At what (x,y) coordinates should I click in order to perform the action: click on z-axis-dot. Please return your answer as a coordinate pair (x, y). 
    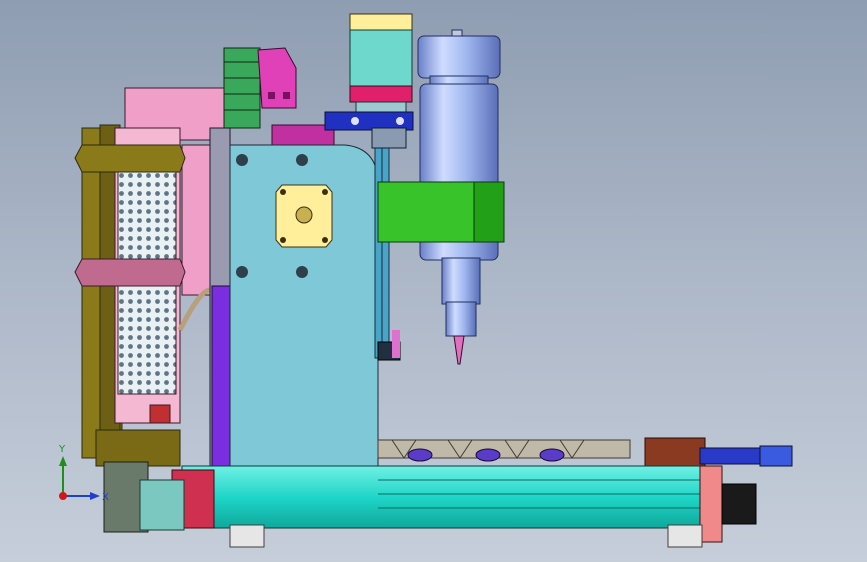
    Looking at the image, I should click on (63, 496).